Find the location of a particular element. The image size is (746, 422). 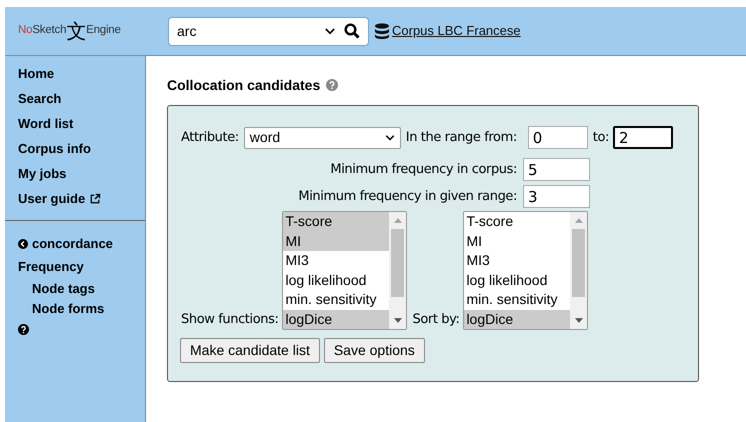

sidebar-link: Search is located at coordinates (81, 98).